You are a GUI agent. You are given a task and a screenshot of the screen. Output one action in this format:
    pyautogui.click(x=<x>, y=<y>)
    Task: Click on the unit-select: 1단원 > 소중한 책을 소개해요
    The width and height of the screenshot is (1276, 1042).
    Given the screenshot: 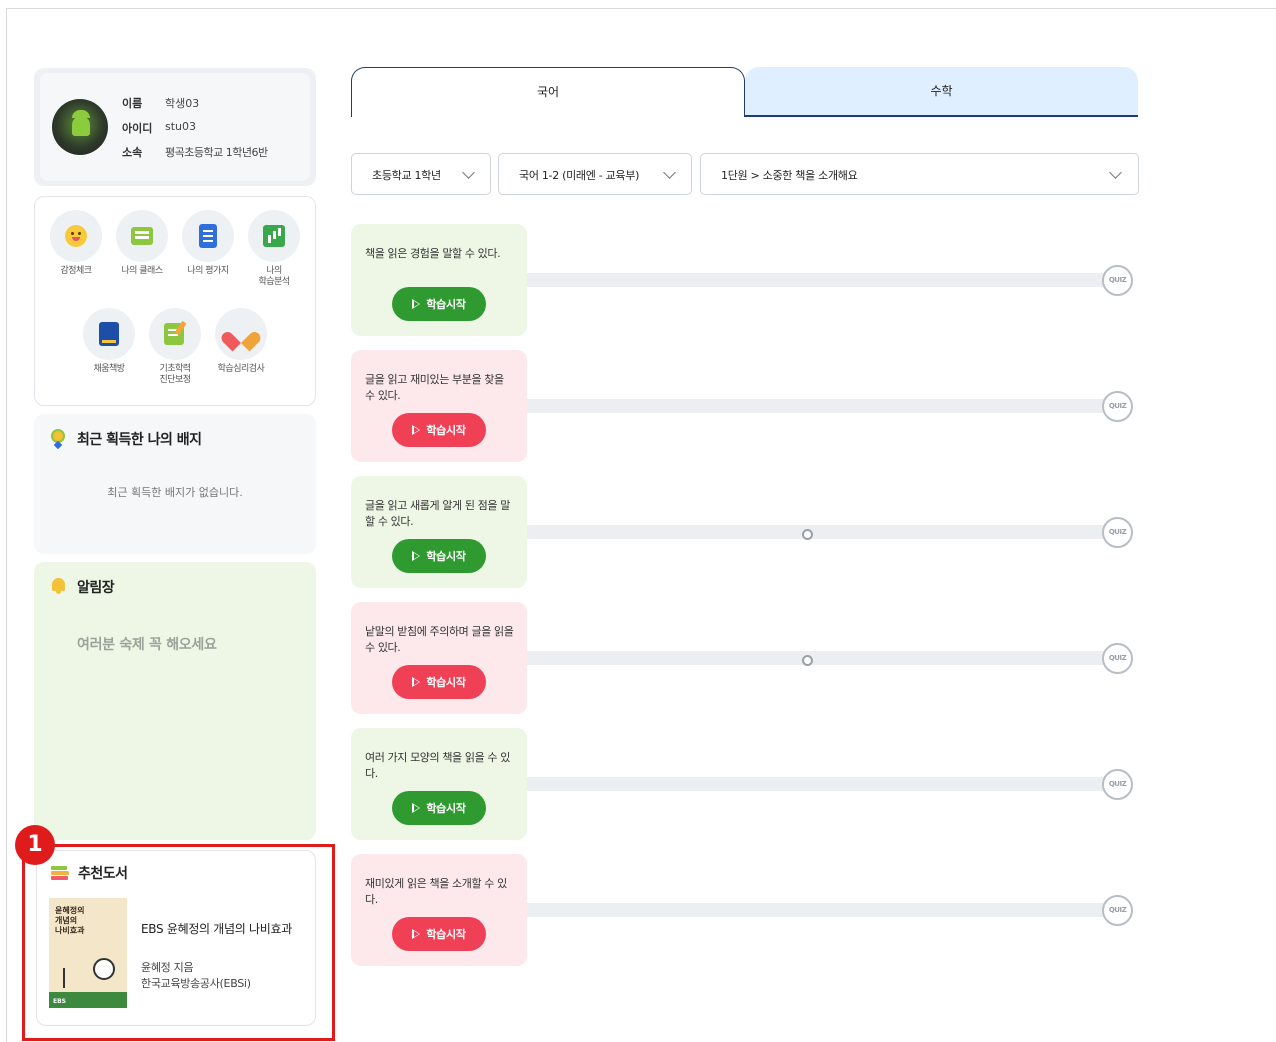 What is the action you would take?
    pyautogui.click(x=919, y=174)
    